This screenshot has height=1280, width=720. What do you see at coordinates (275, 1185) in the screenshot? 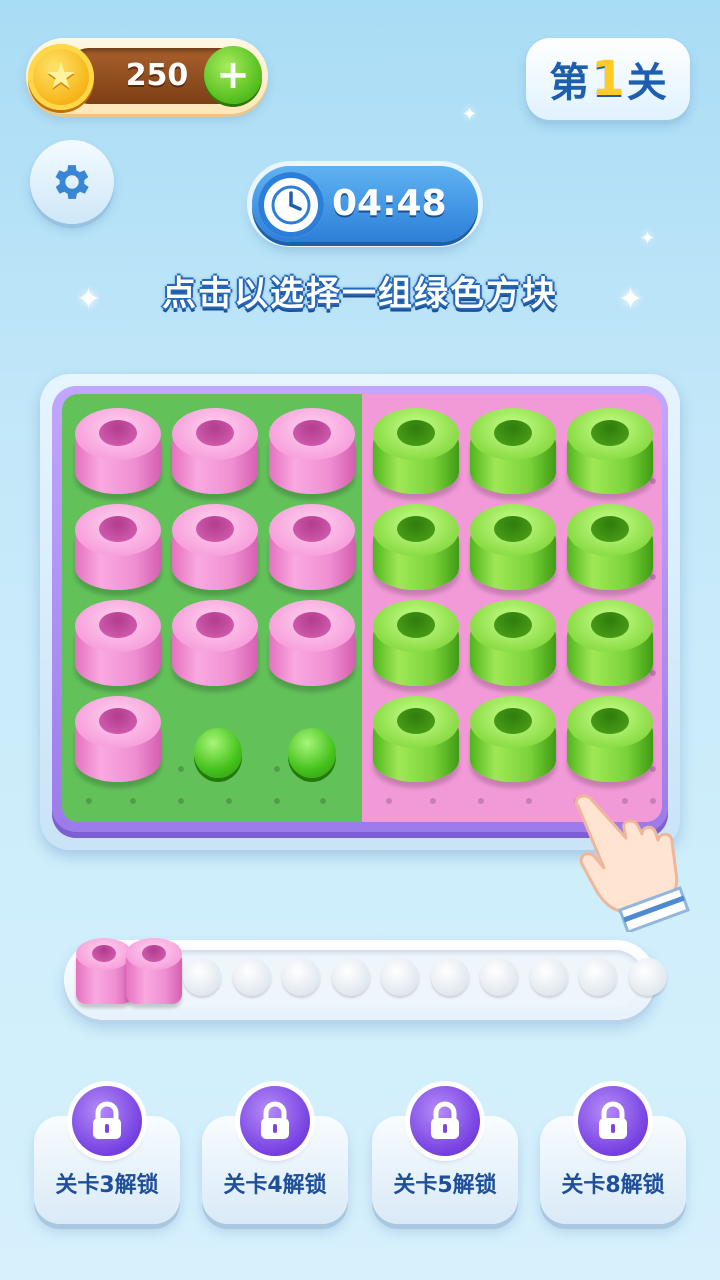
I see `unlock-level-label: 关卡4解锁` at bounding box center [275, 1185].